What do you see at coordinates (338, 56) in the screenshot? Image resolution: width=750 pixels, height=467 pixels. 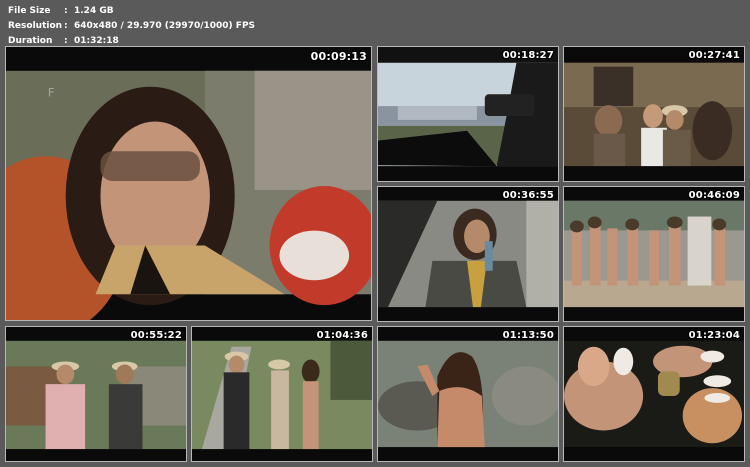 I see `timestamp-label: 00:09:13` at bounding box center [338, 56].